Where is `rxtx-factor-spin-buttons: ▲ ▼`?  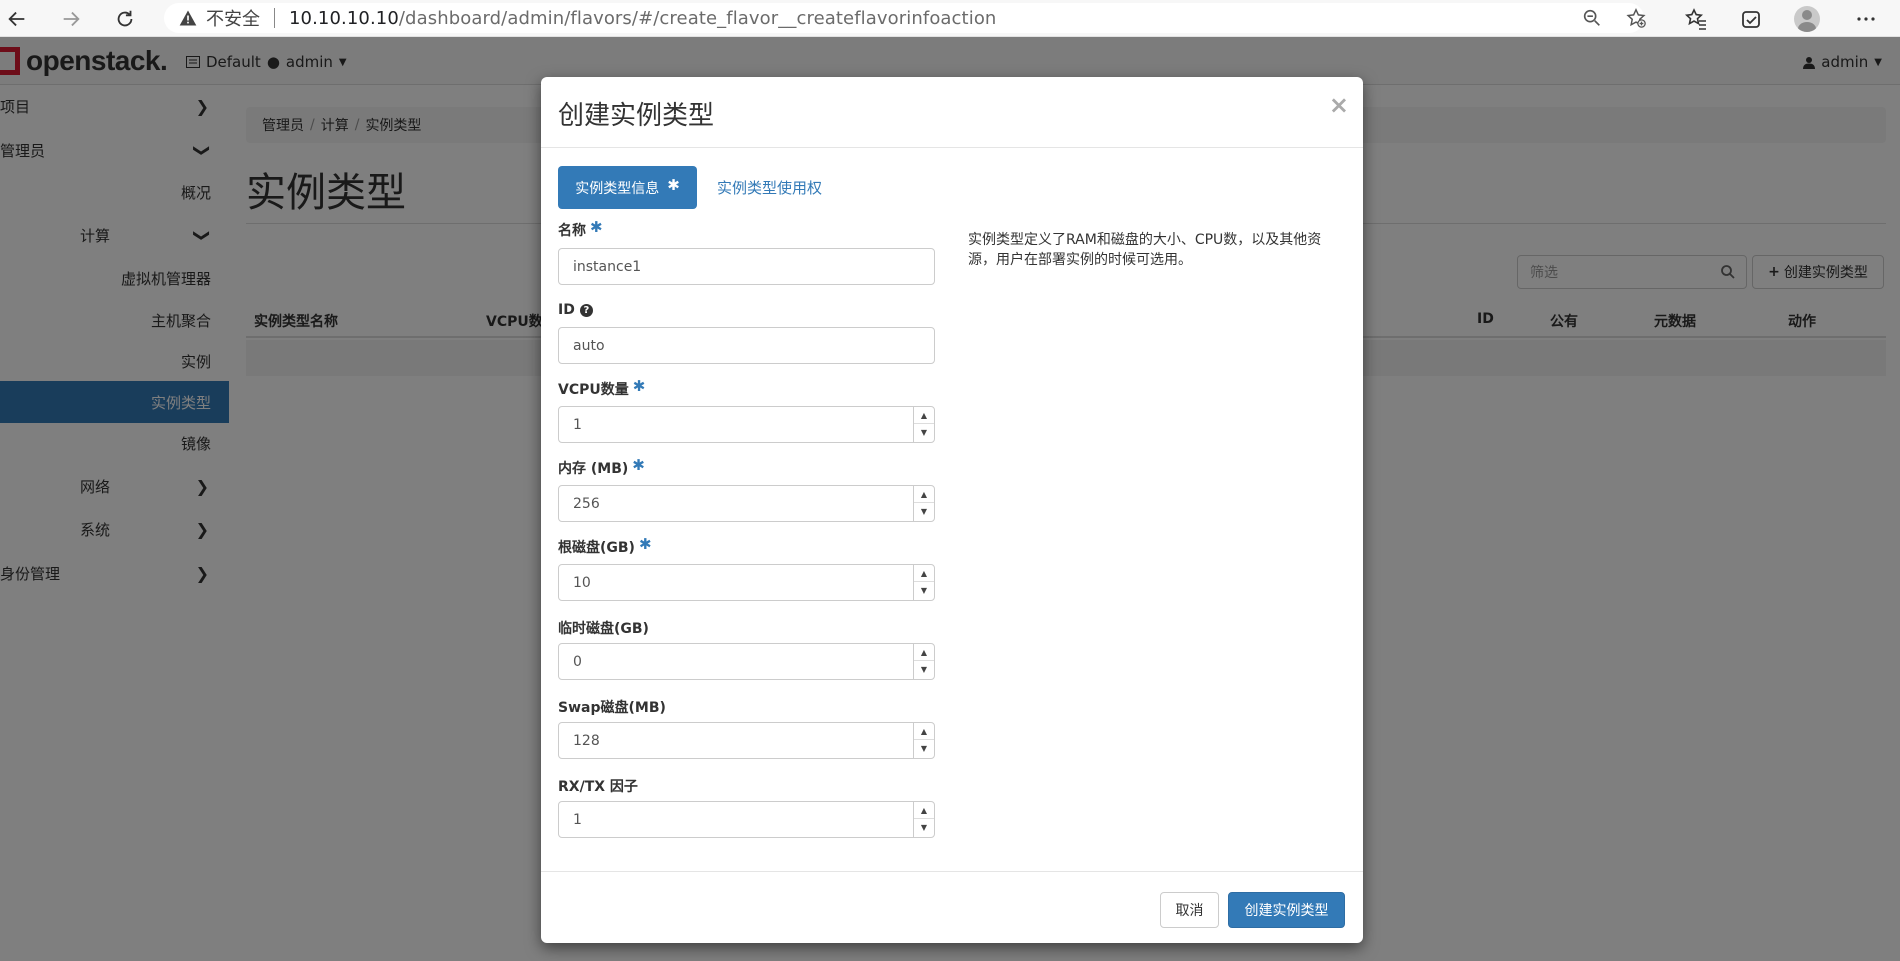 rxtx-factor-spin-buttons: ▲ ▼ is located at coordinates (923, 819).